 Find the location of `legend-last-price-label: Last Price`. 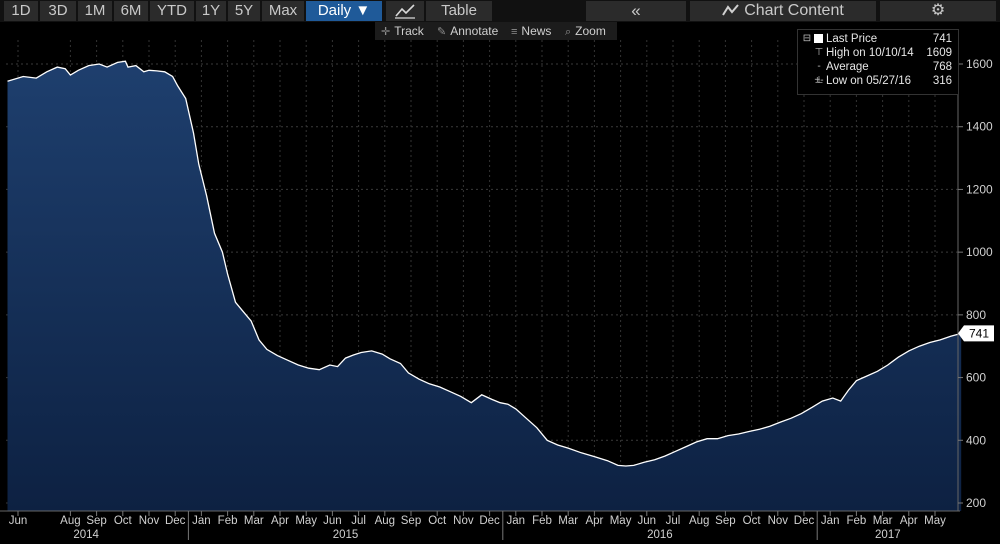

legend-last-price-label: Last Price is located at coordinates (852, 39).